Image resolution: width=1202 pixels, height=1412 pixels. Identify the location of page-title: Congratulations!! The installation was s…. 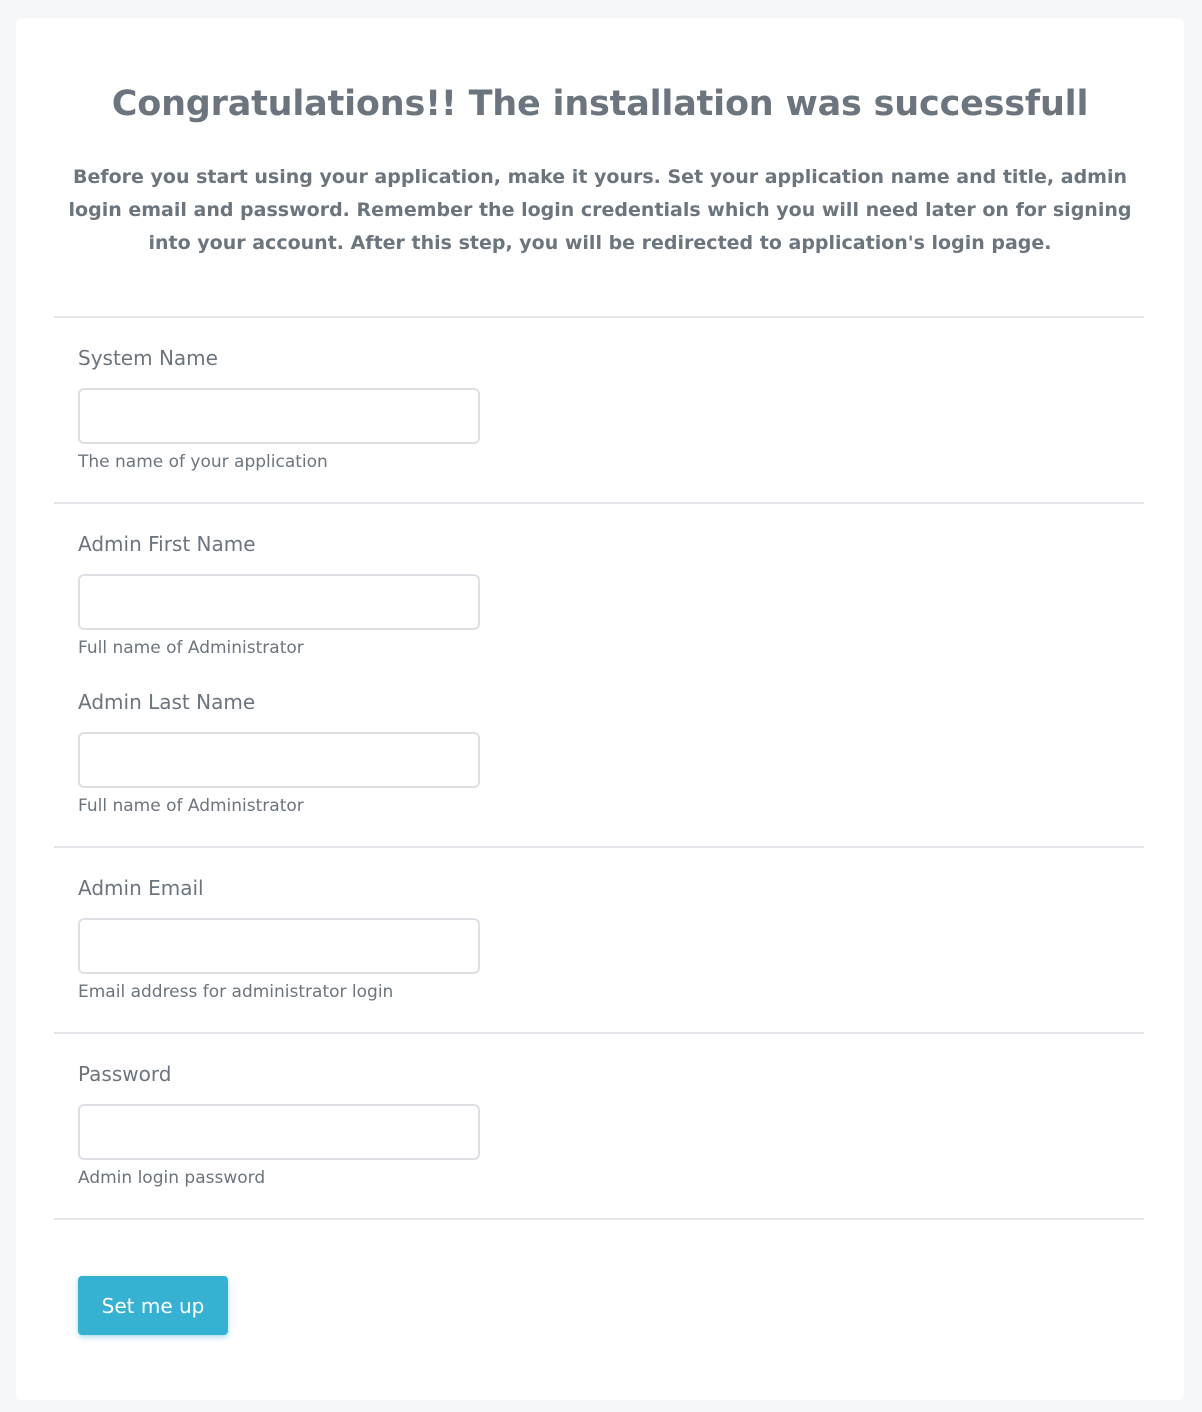
(600, 104).